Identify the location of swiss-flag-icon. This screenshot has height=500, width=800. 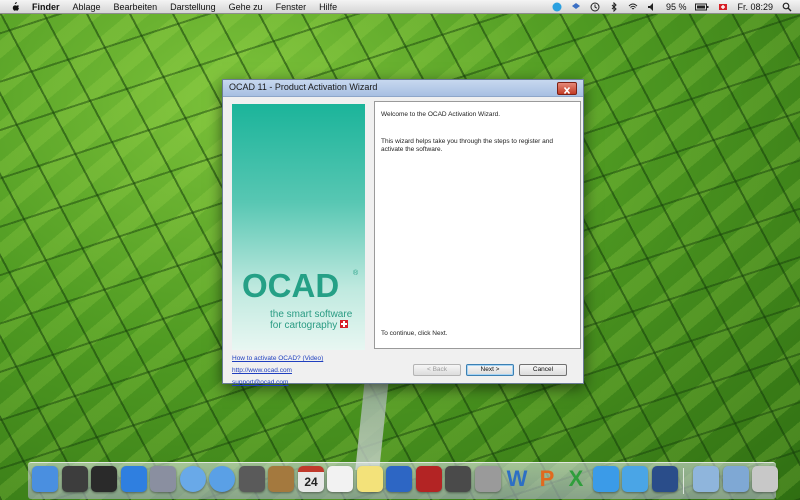
(344, 324).